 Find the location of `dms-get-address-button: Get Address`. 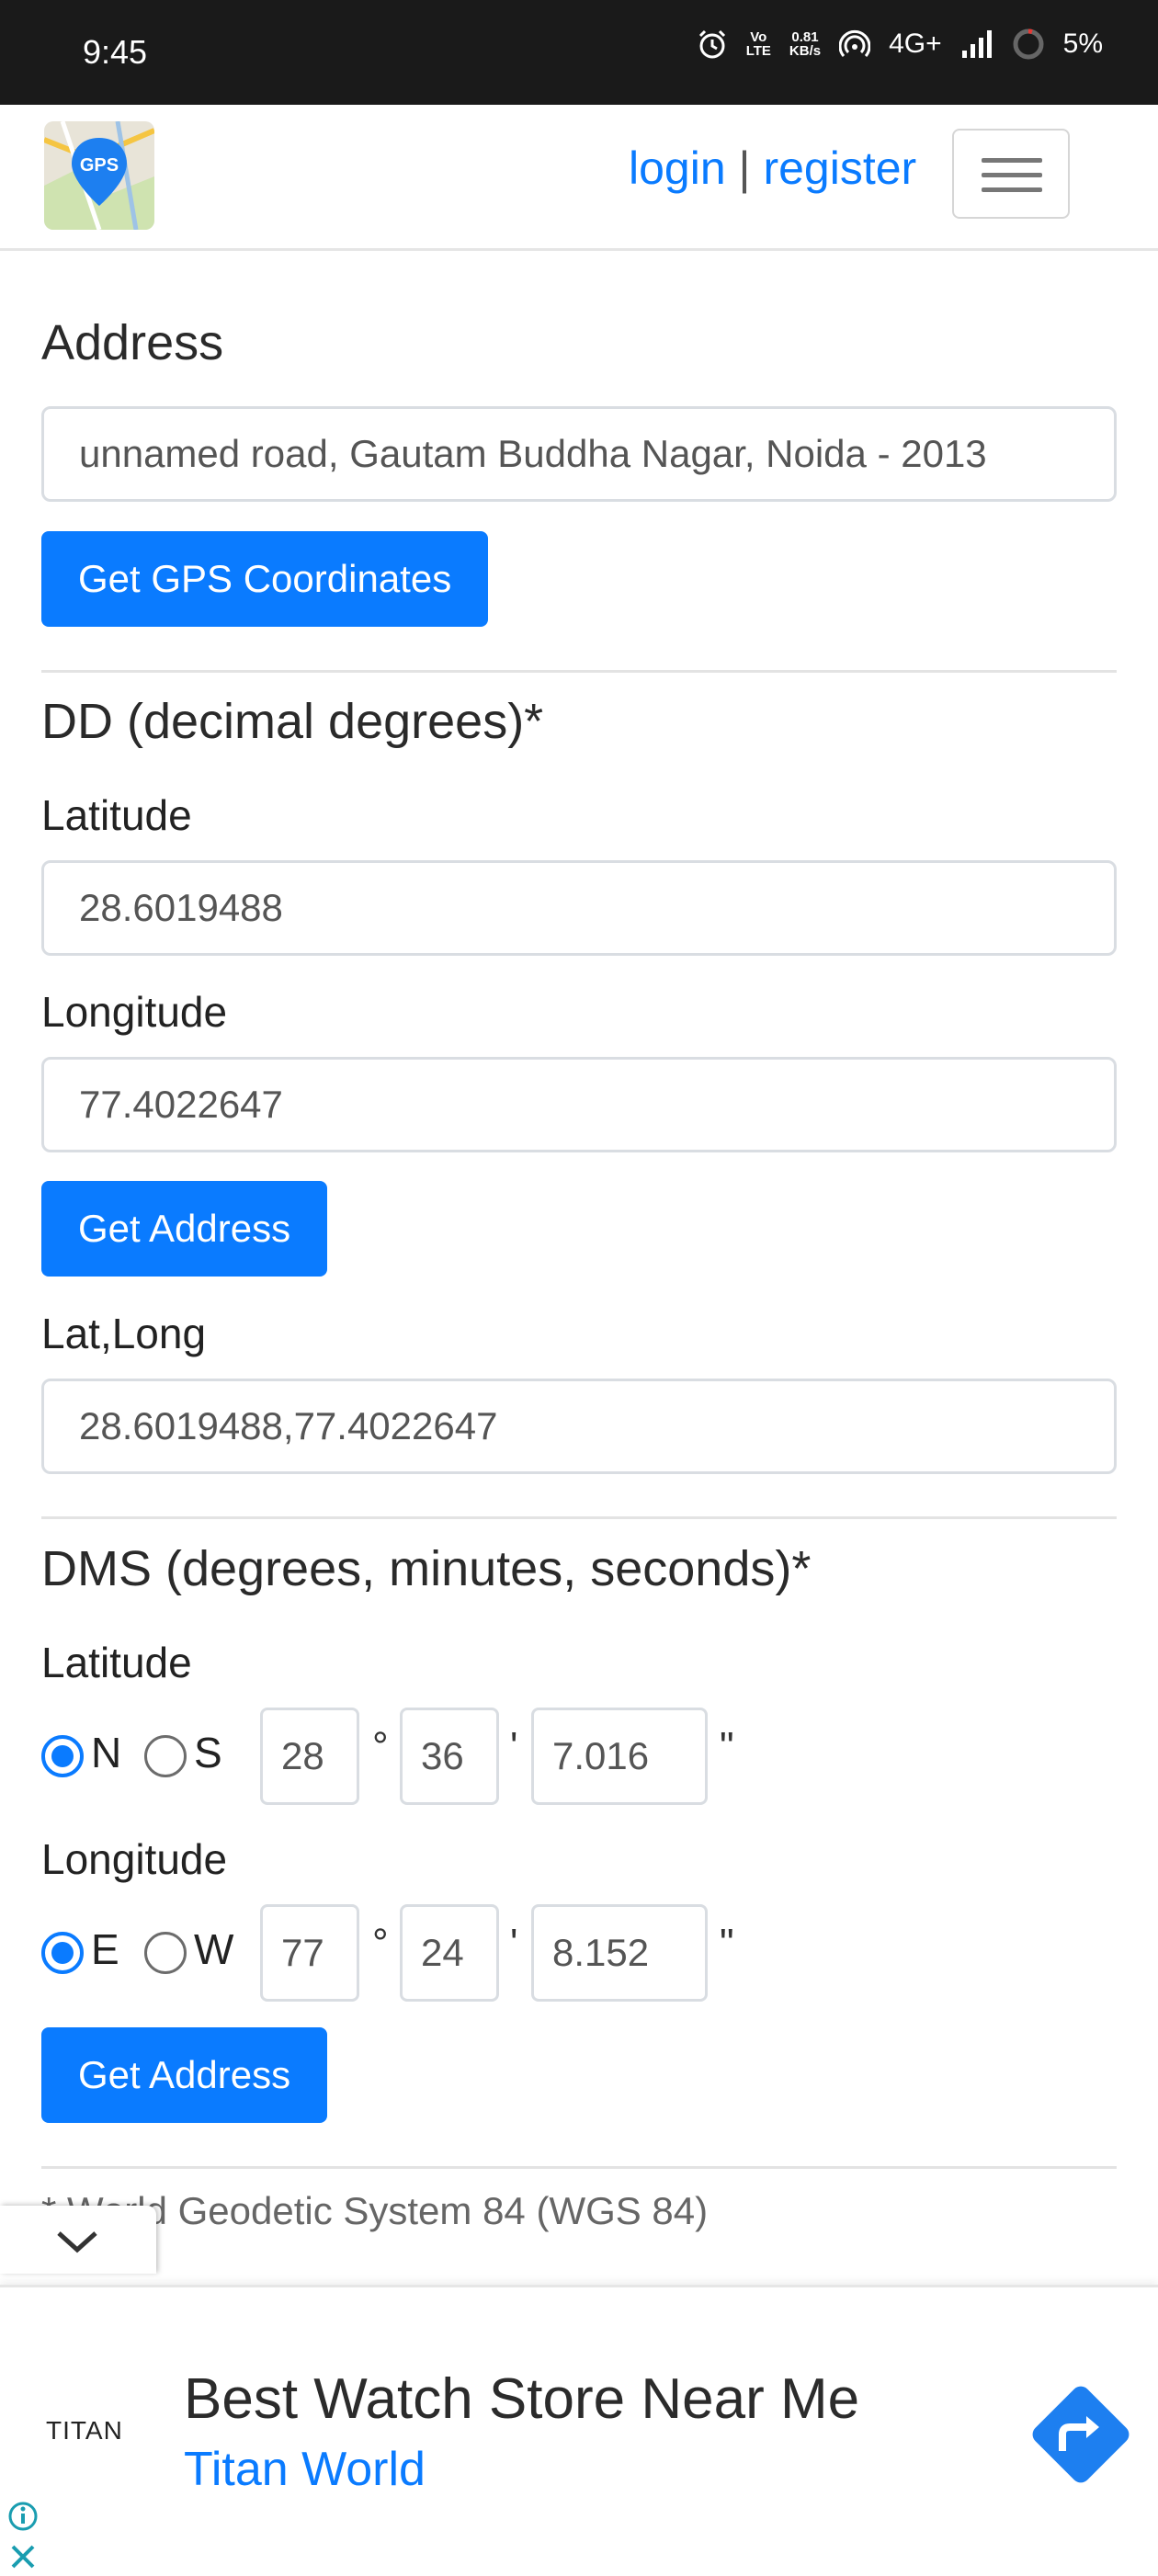

dms-get-address-button: Get Address is located at coordinates (185, 2075).